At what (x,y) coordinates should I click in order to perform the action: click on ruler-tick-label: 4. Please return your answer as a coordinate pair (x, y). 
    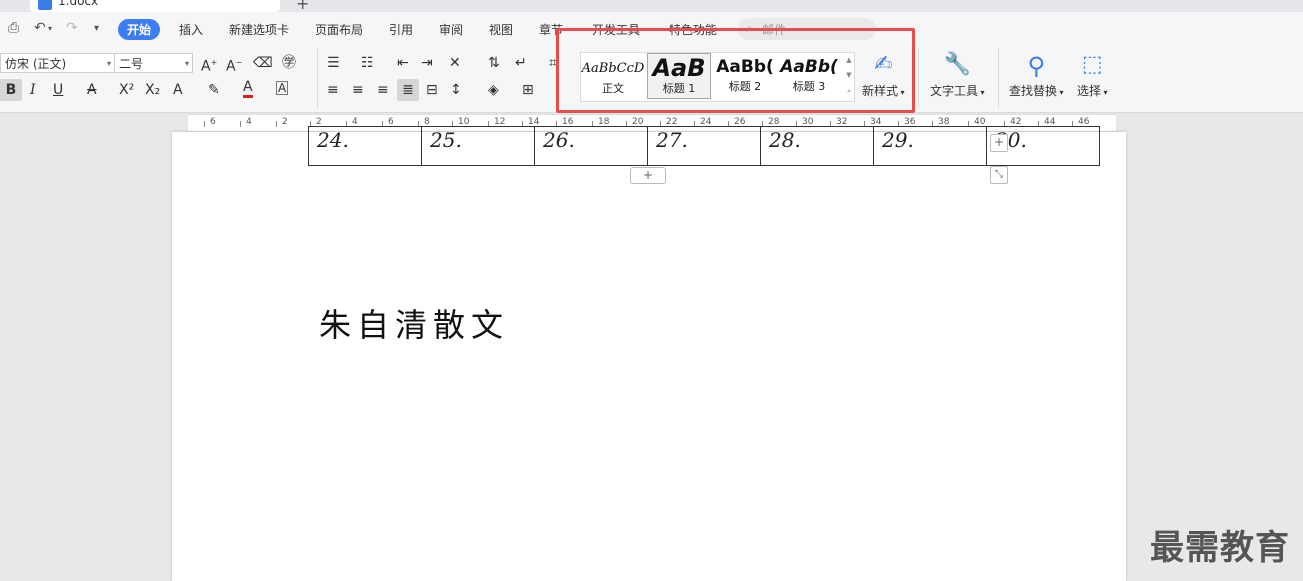
    Looking at the image, I should click on (249, 122).